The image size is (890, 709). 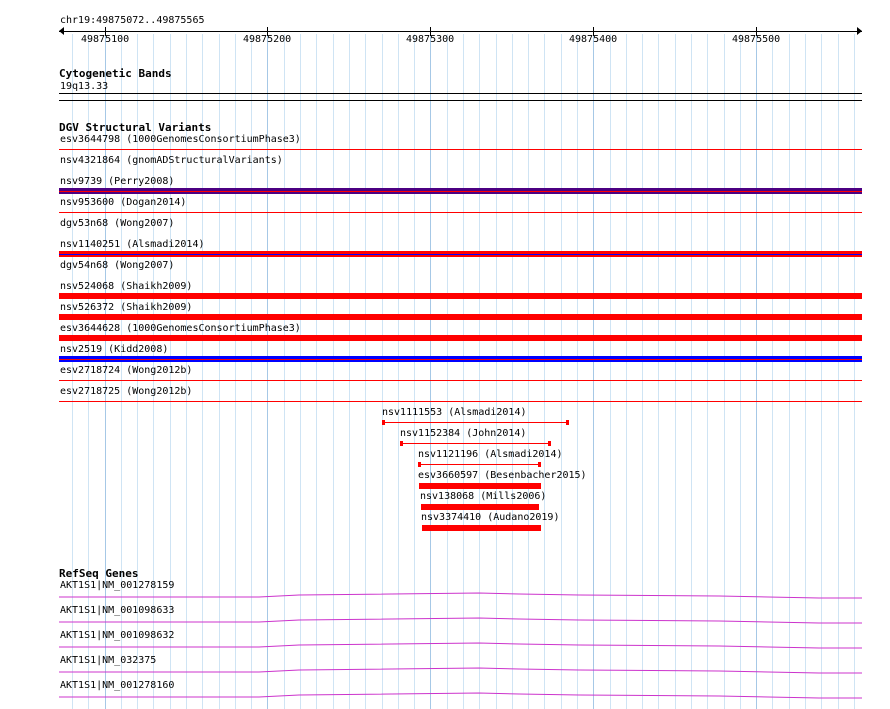 I want to click on ruler-tick-label: 49875500, so click(x=756, y=39).